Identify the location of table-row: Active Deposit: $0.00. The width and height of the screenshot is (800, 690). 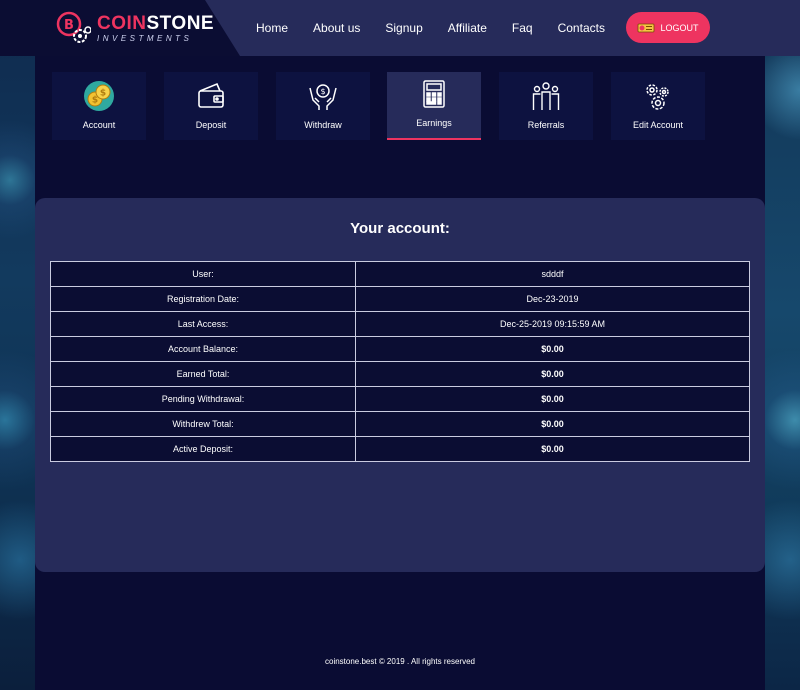
(400, 449).